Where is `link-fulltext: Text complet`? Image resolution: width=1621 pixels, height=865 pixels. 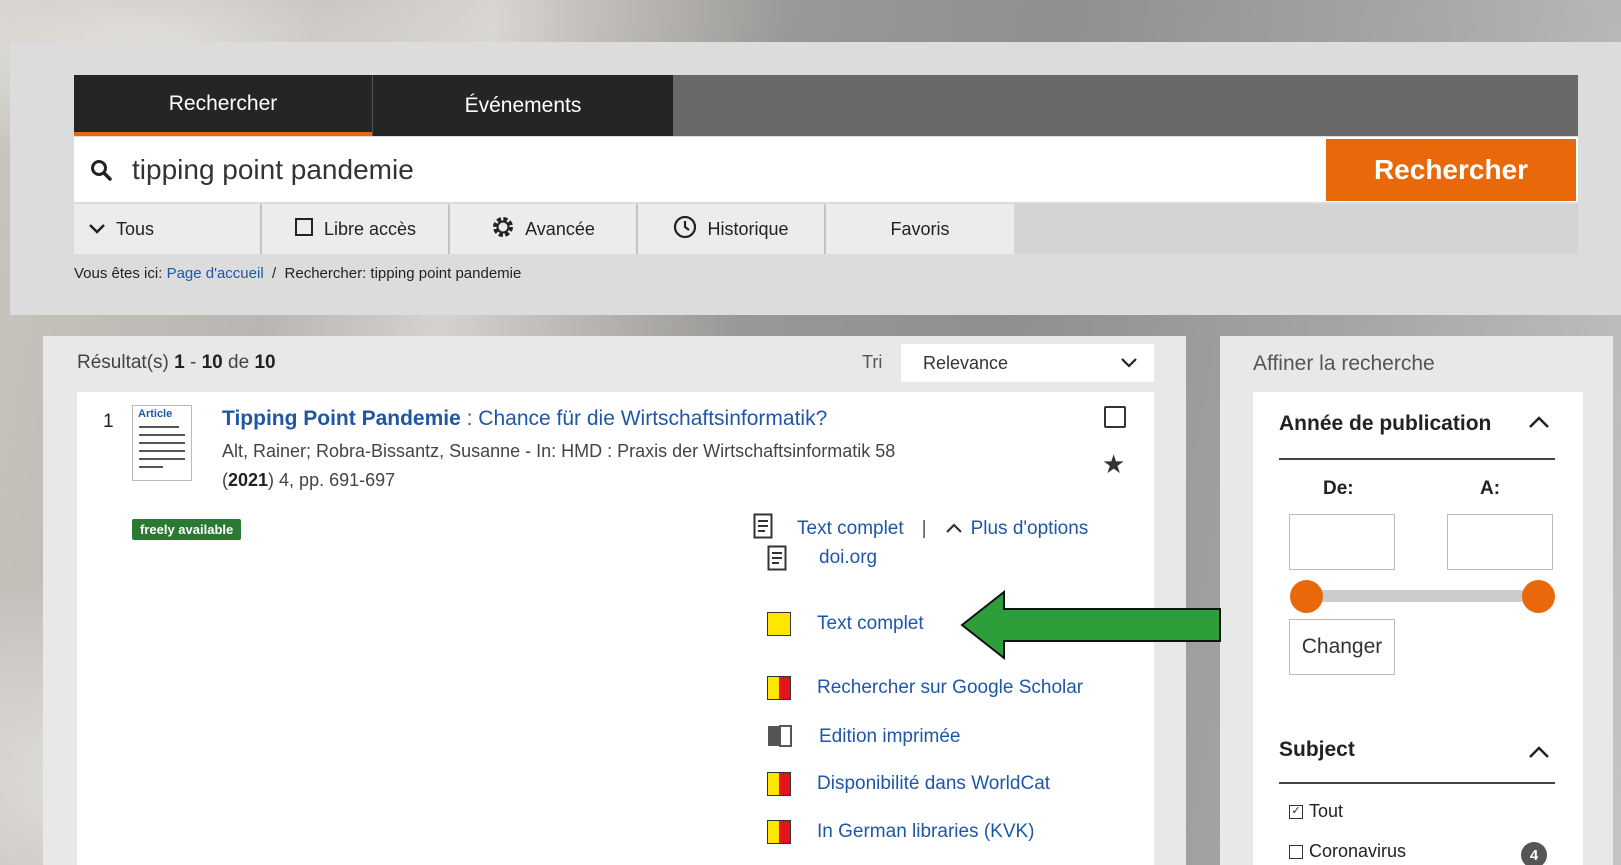 link-fulltext: Text complet is located at coordinates (845, 624).